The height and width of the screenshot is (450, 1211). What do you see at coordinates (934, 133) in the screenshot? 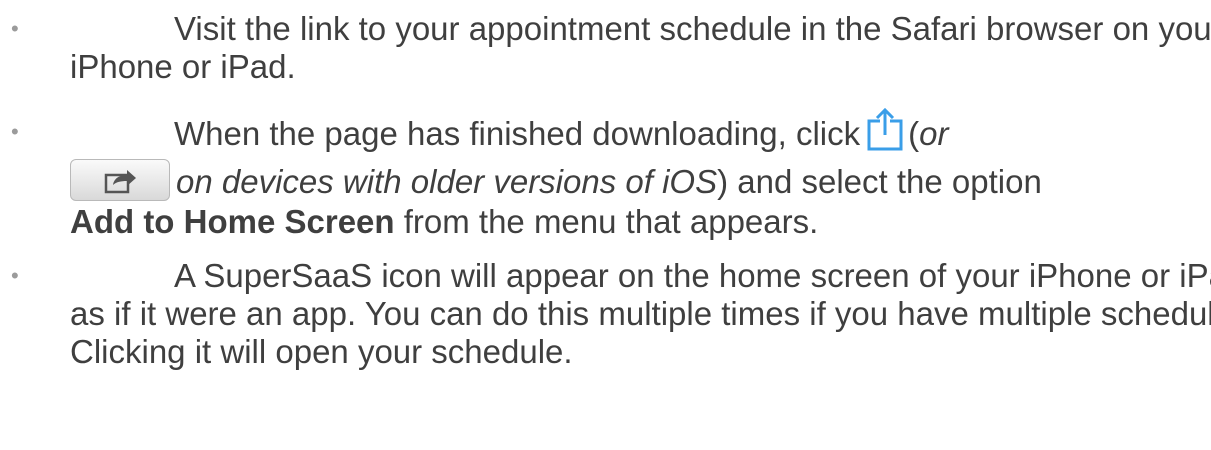
I see `or-text: or` at bounding box center [934, 133].